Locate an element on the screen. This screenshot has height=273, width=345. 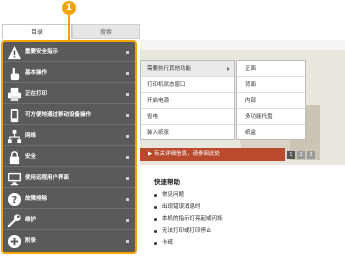
tab-toc: 目录 is located at coordinates (37, 31).